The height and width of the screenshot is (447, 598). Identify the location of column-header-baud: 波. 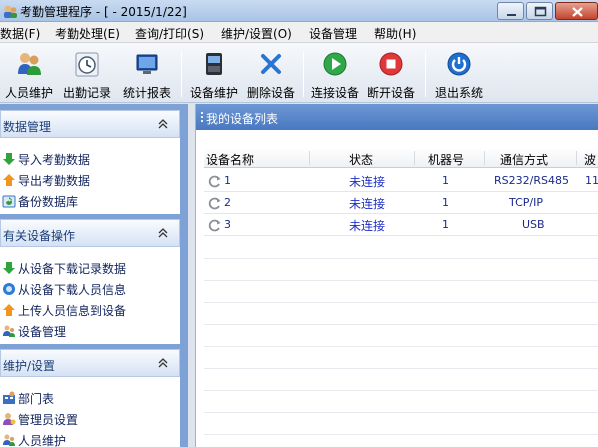
(590, 159).